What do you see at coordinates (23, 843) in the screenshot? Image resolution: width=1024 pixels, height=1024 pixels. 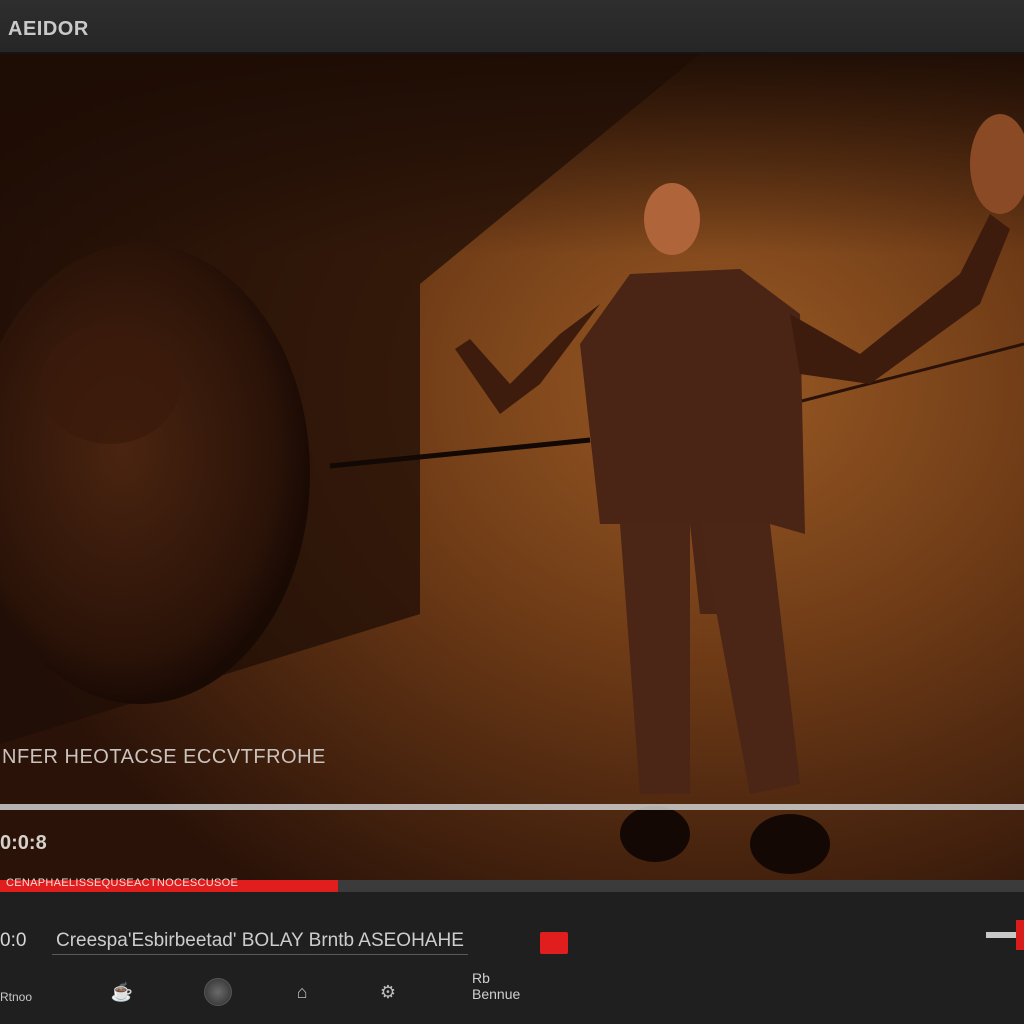 I see `elapsed-time: 0:0:8` at bounding box center [23, 843].